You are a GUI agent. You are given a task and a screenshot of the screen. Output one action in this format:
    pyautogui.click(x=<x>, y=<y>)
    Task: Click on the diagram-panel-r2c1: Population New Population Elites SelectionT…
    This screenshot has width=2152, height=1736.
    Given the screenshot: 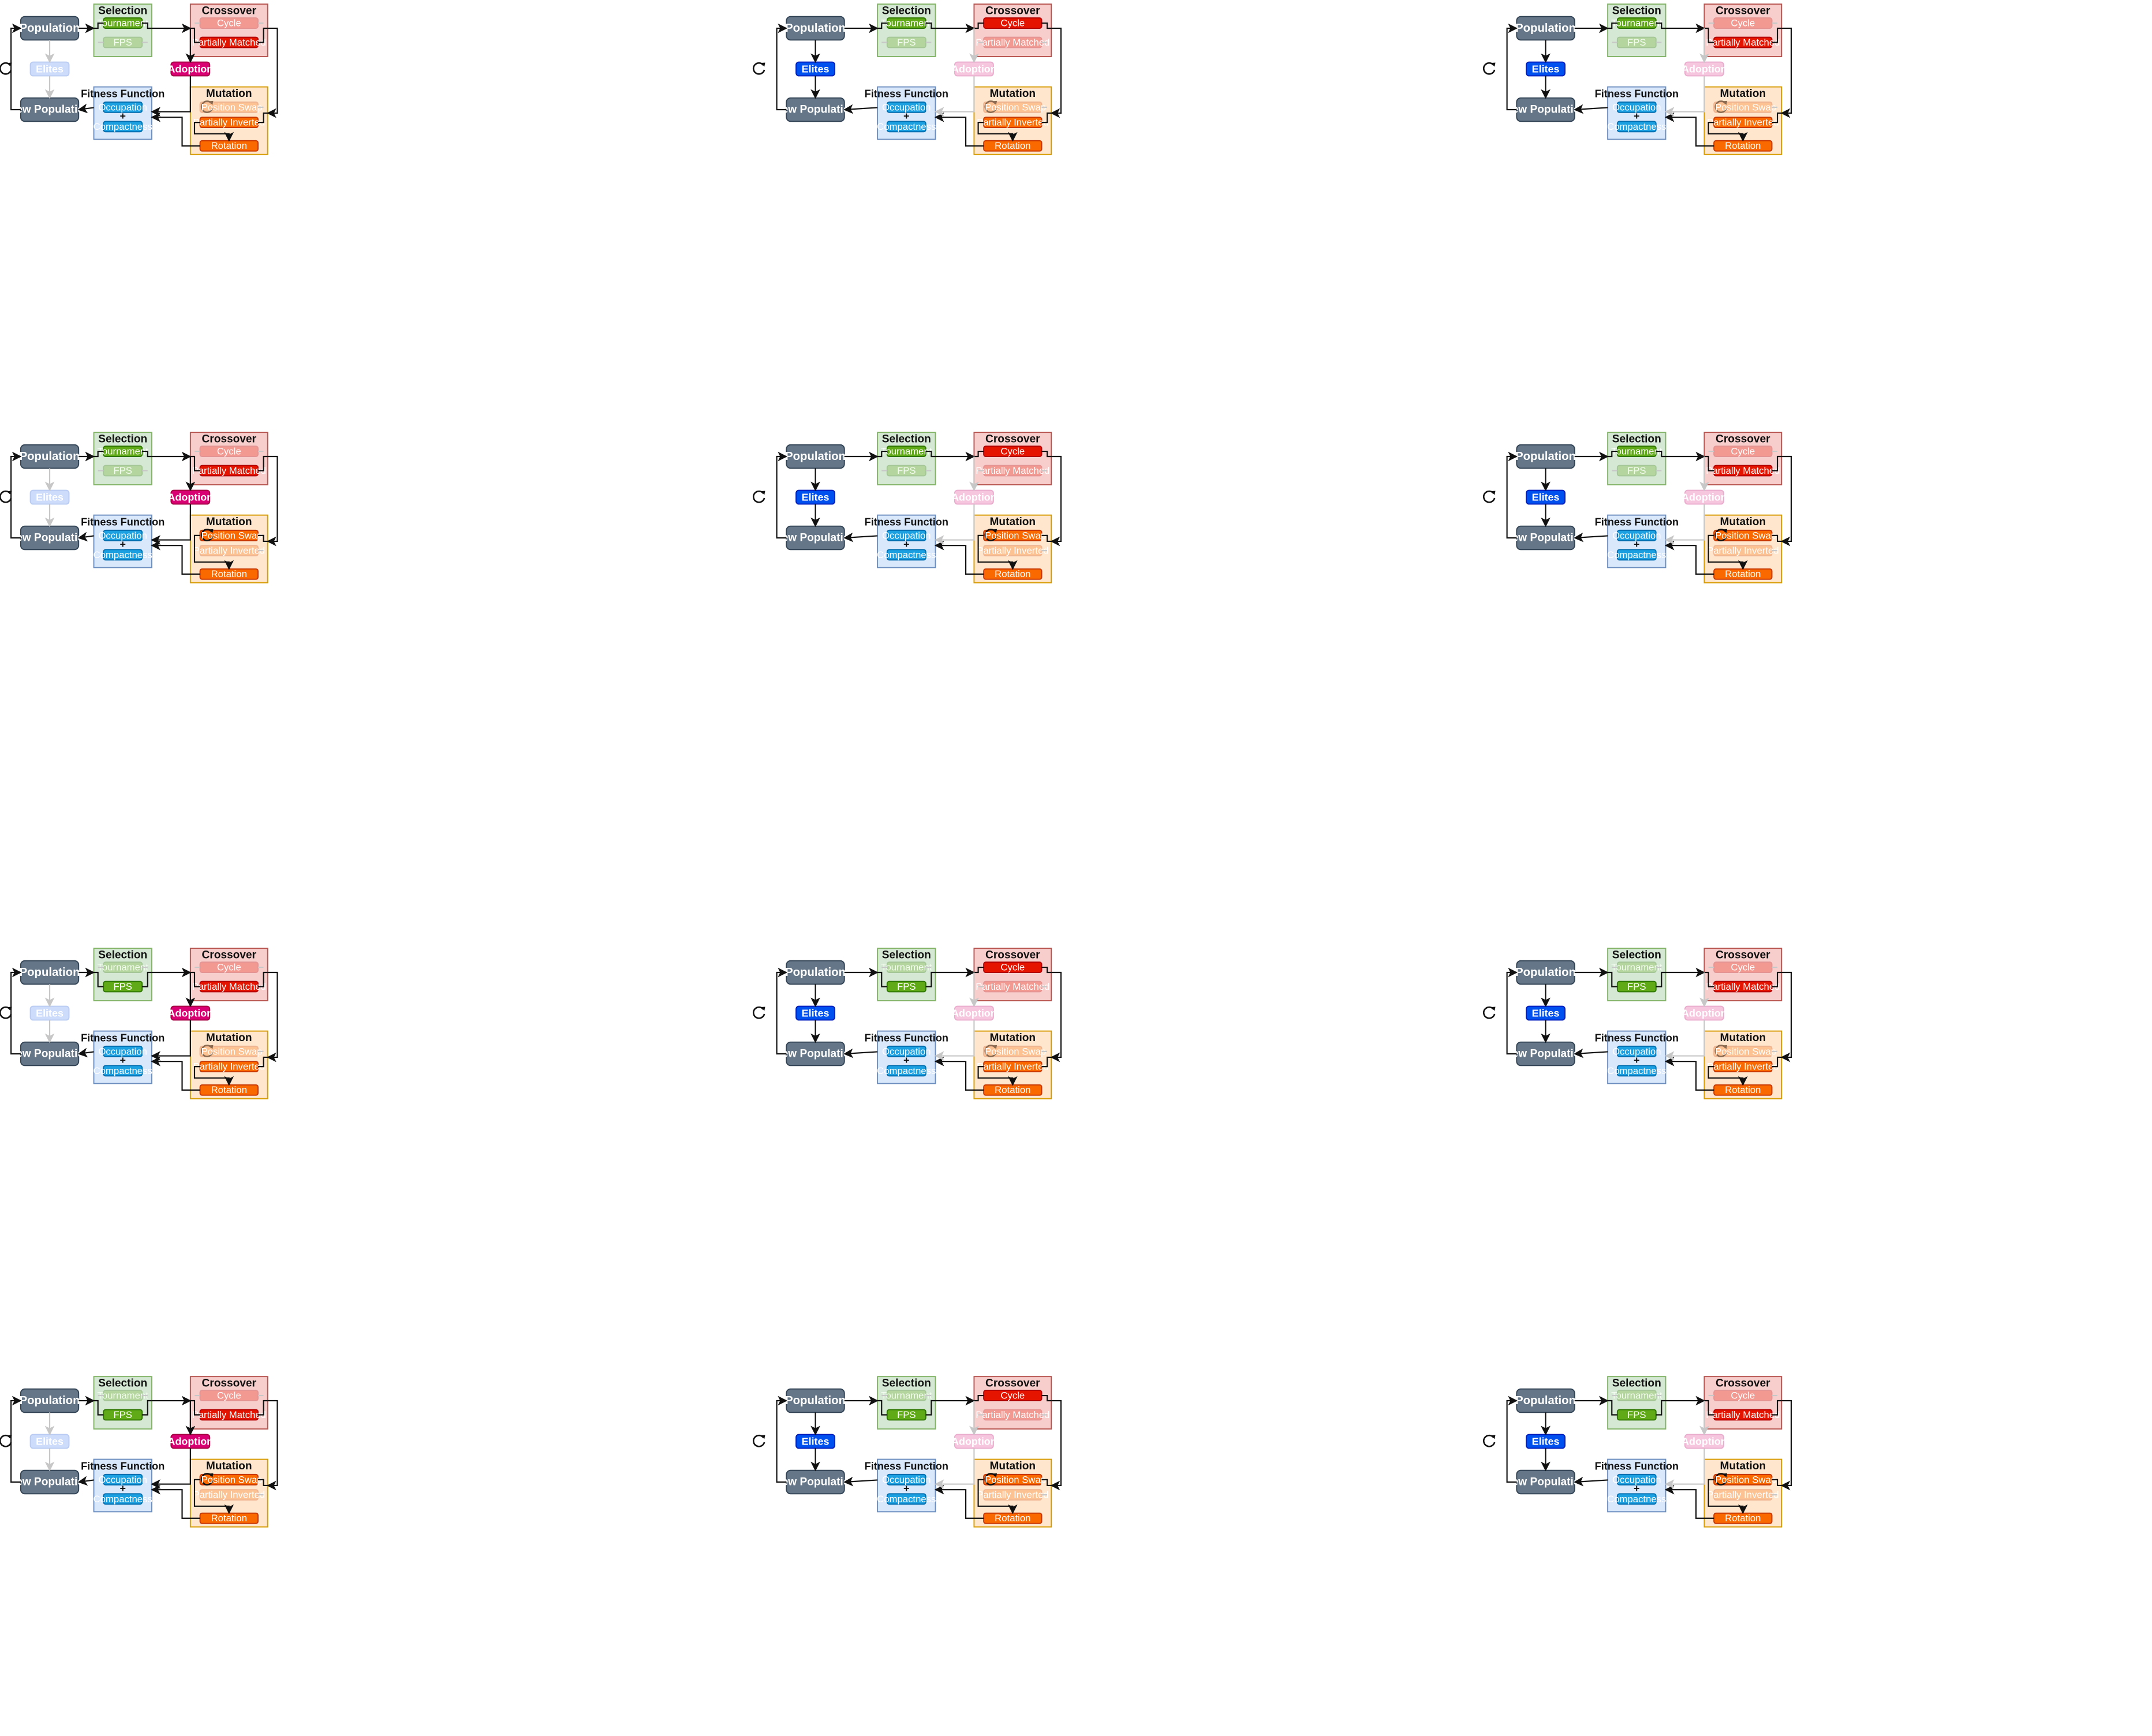 What is the action you would take?
    pyautogui.click(x=139, y=507)
    